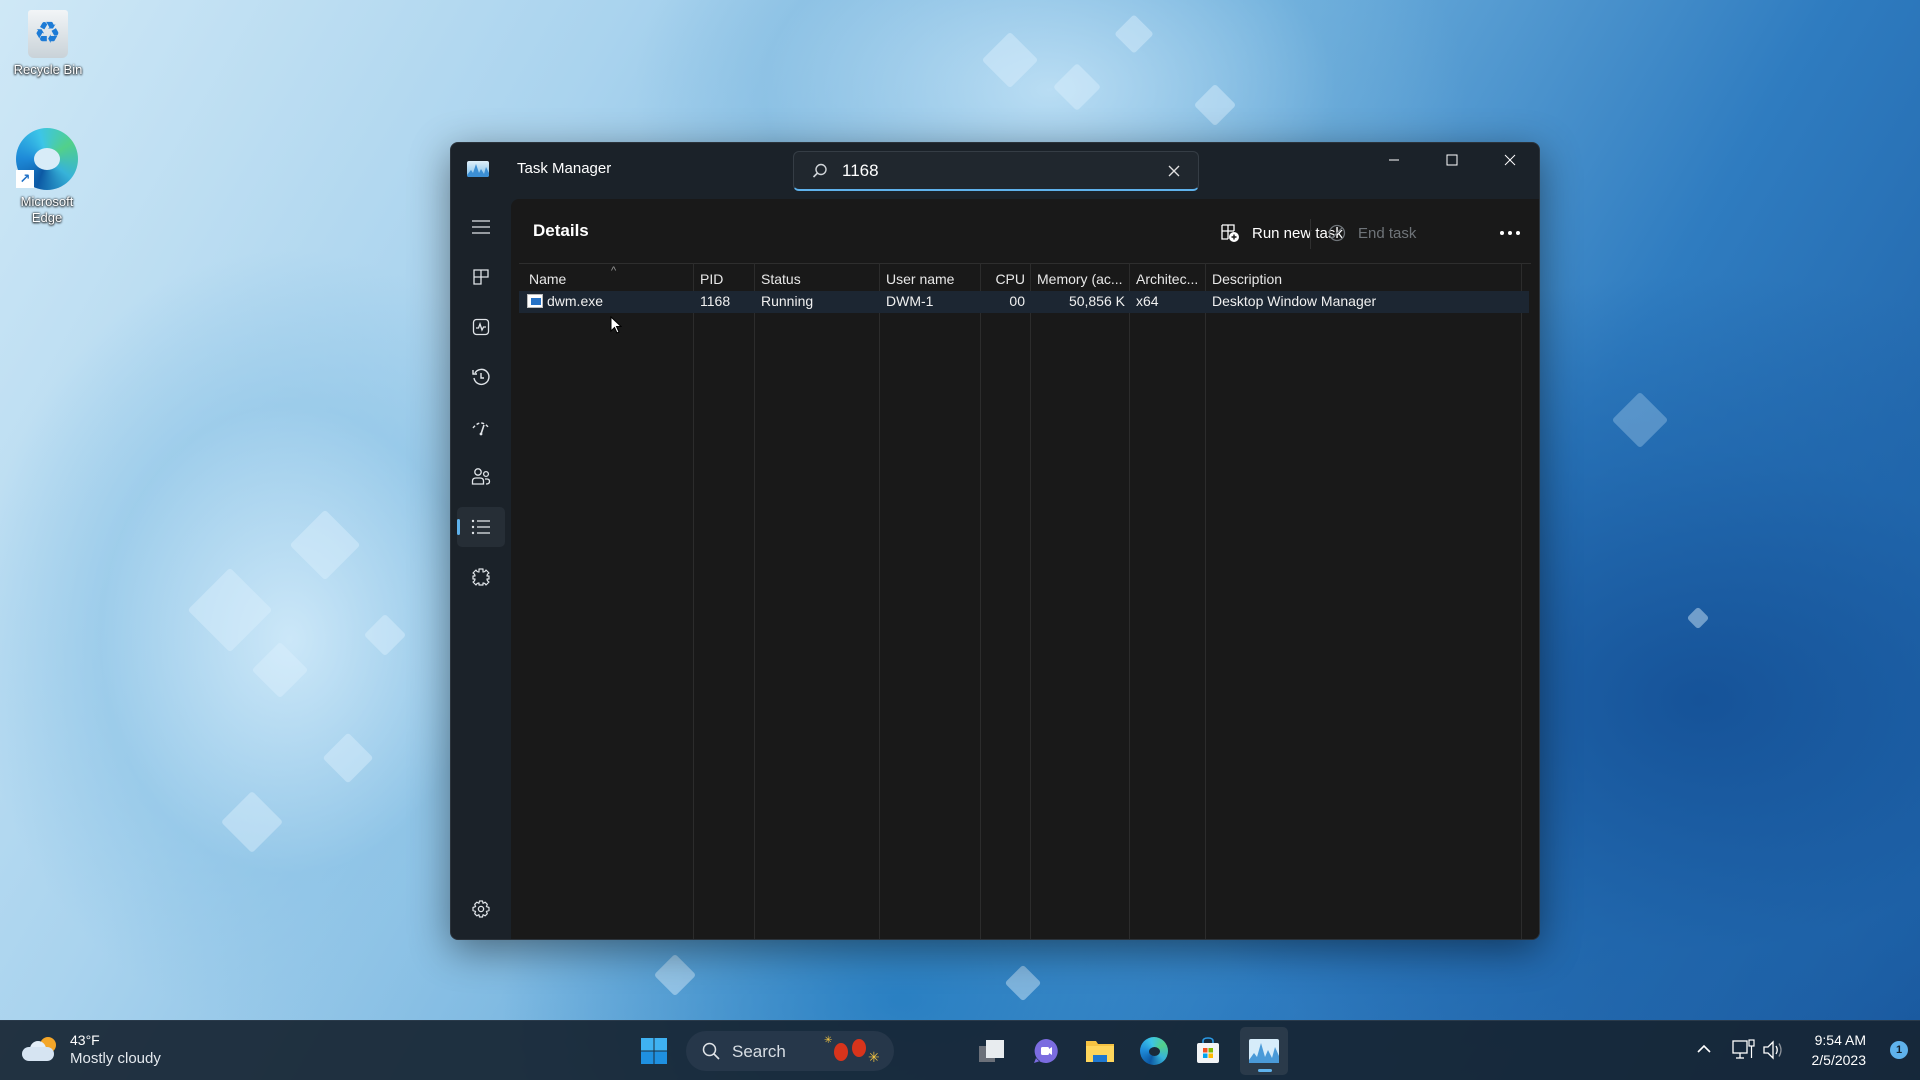 Image resolution: width=1920 pixels, height=1080 pixels. I want to click on windows-start-icon, so click(654, 1051).